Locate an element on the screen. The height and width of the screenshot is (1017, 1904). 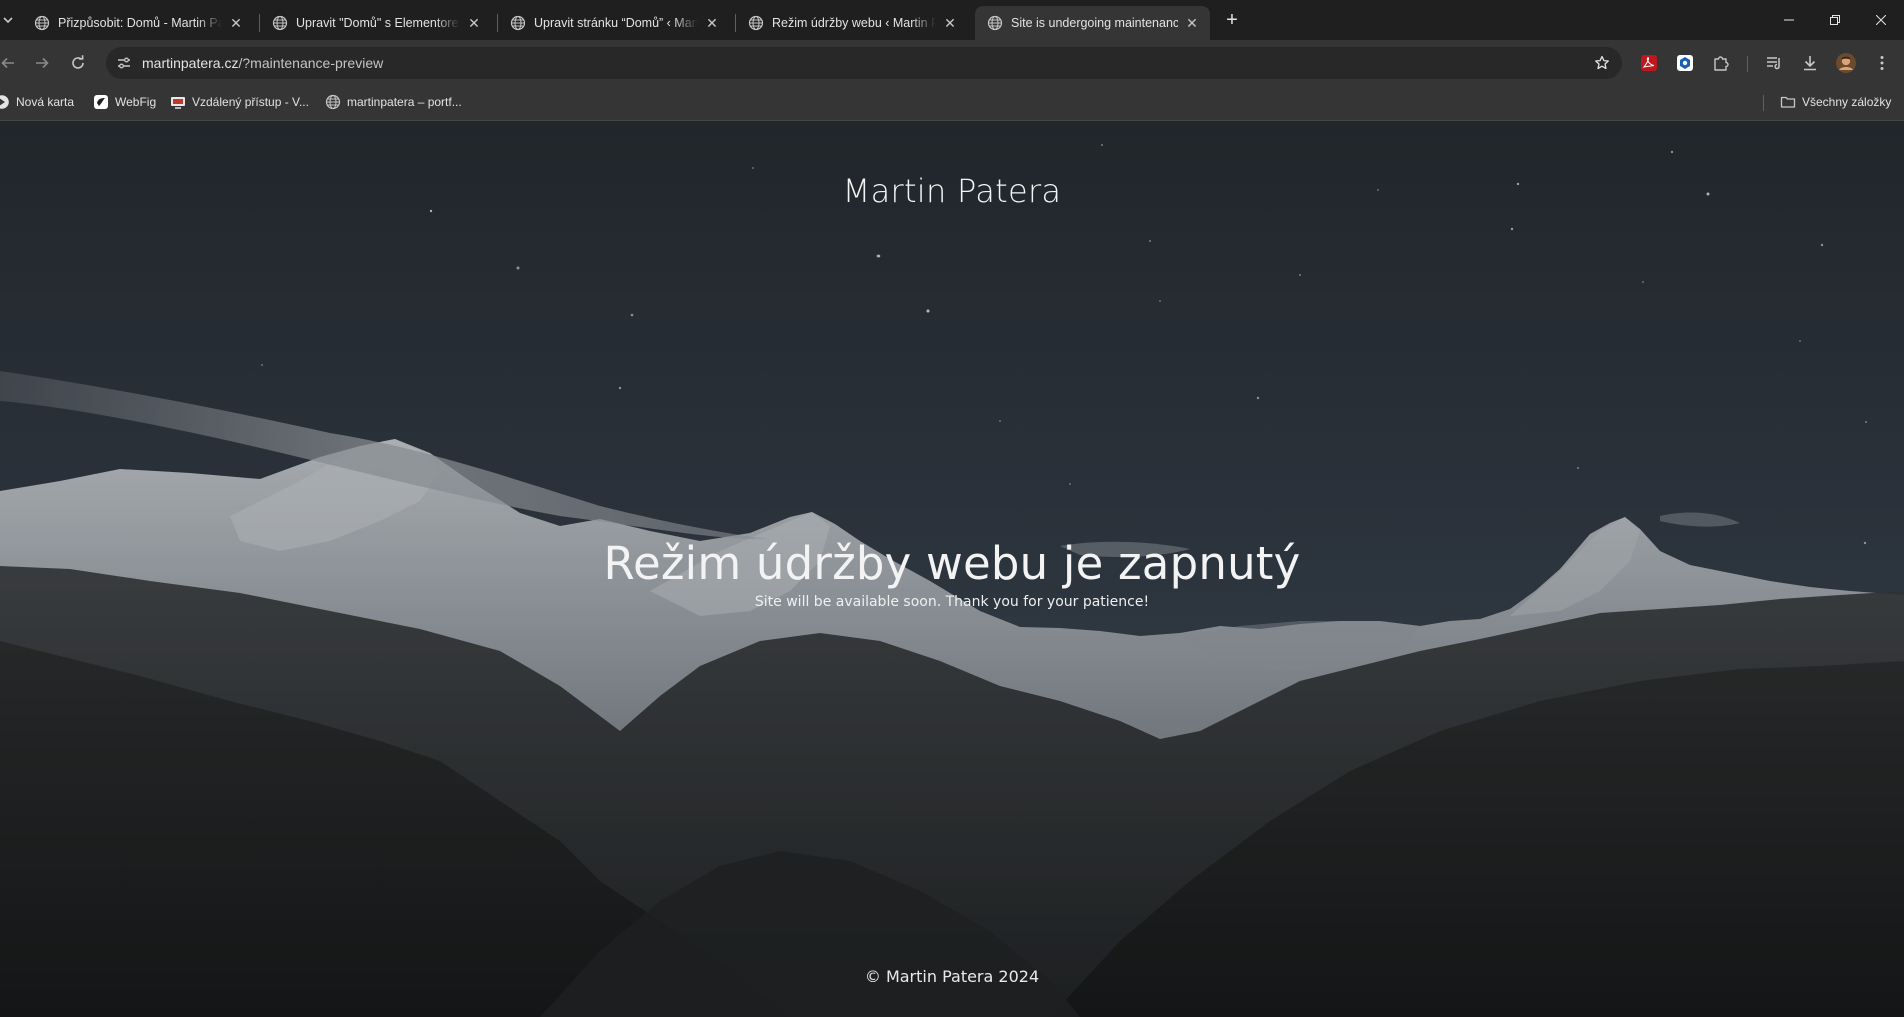
new-tab-button: + is located at coordinates (1232, 20).